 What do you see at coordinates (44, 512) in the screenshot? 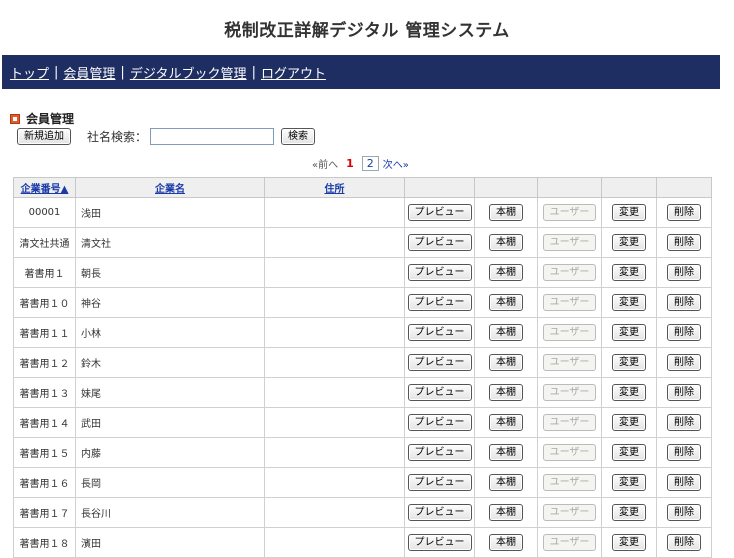
I see `company-number-cell: 著書用１７` at bounding box center [44, 512].